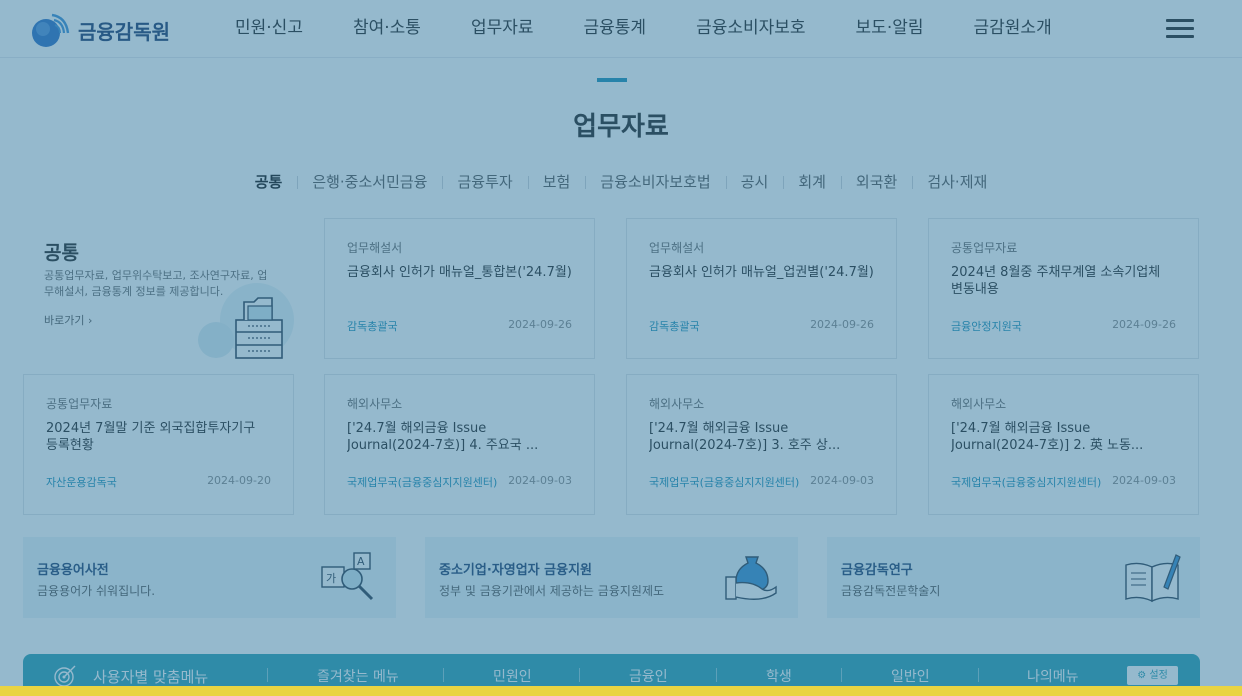  Describe the element at coordinates (502, 28) in the screenshot. I see `nav-item-work-data: 업무자료` at that location.